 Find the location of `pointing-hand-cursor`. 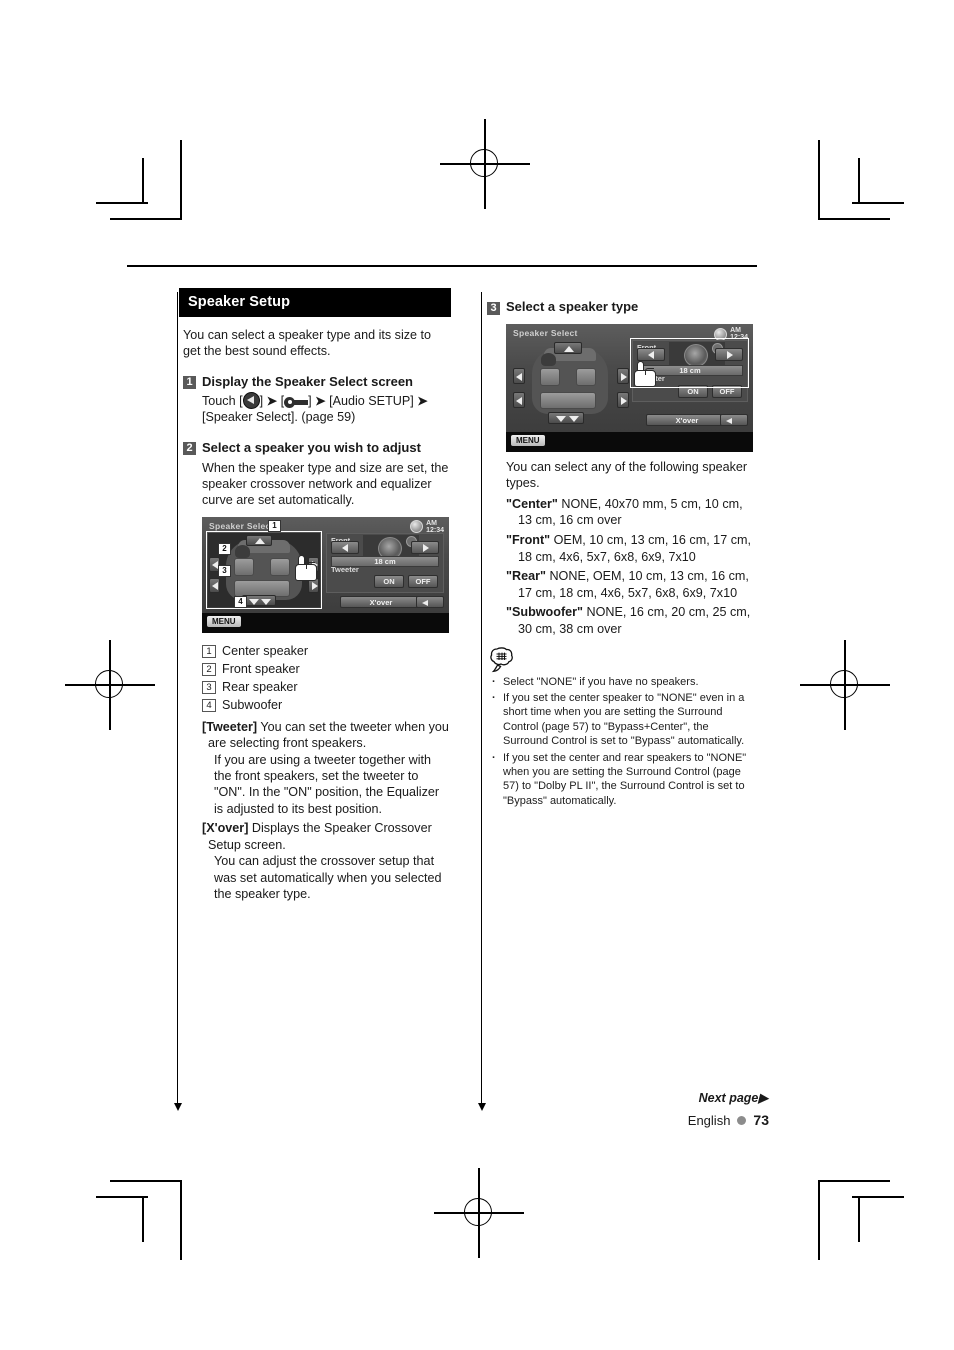

pointing-hand-cursor is located at coordinates (306, 567).